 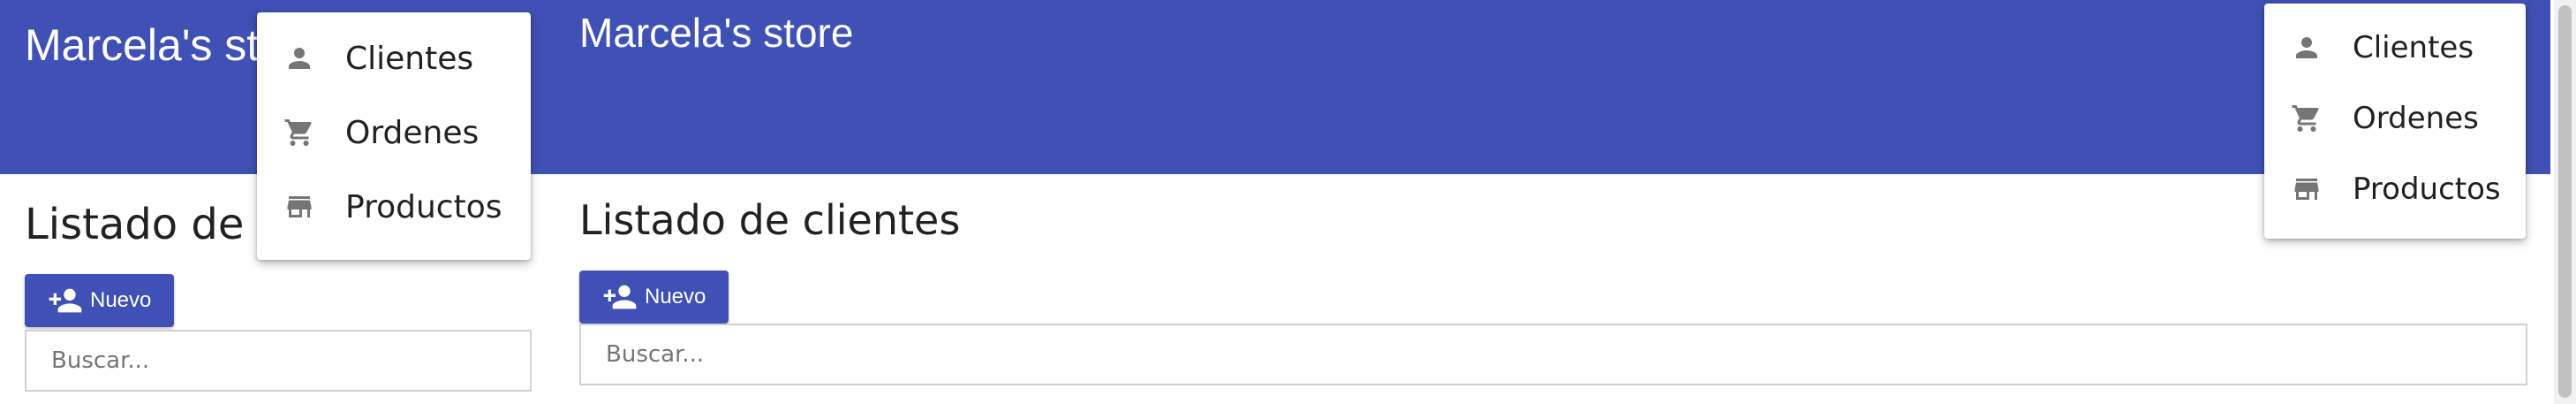 I want to click on scrollbar-thumb, so click(x=2565, y=201).